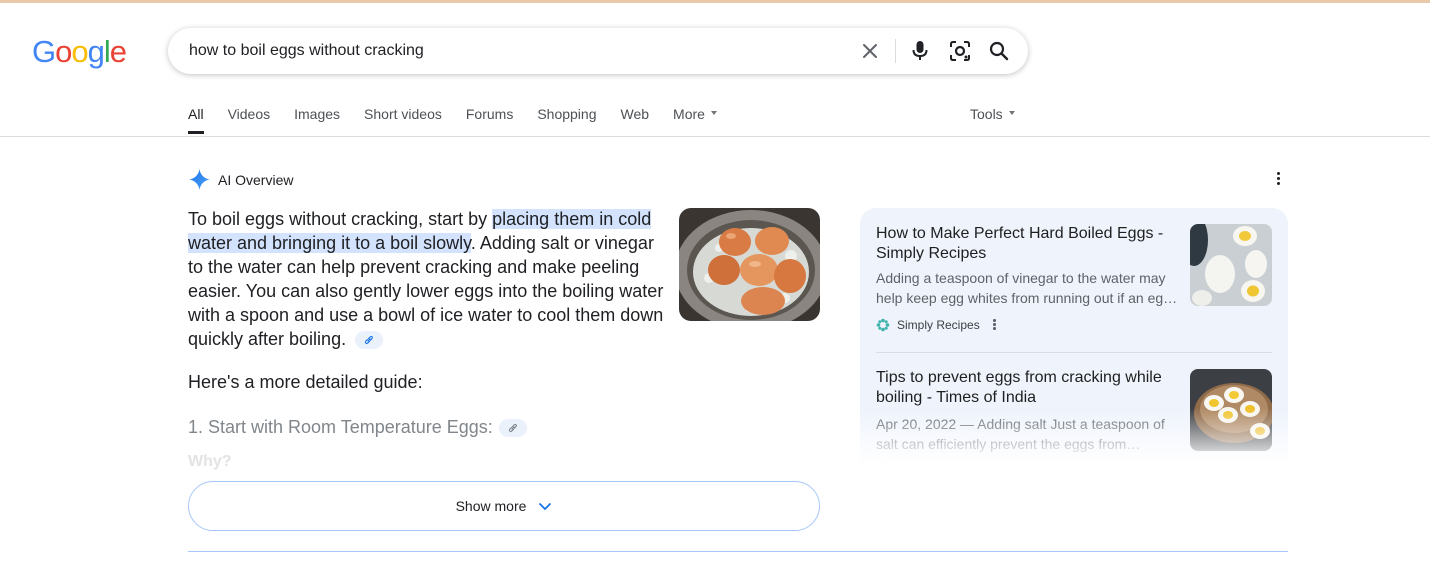 The image size is (1430, 564). I want to click on source-site-name: Simply Recipes, so click(938, 325).